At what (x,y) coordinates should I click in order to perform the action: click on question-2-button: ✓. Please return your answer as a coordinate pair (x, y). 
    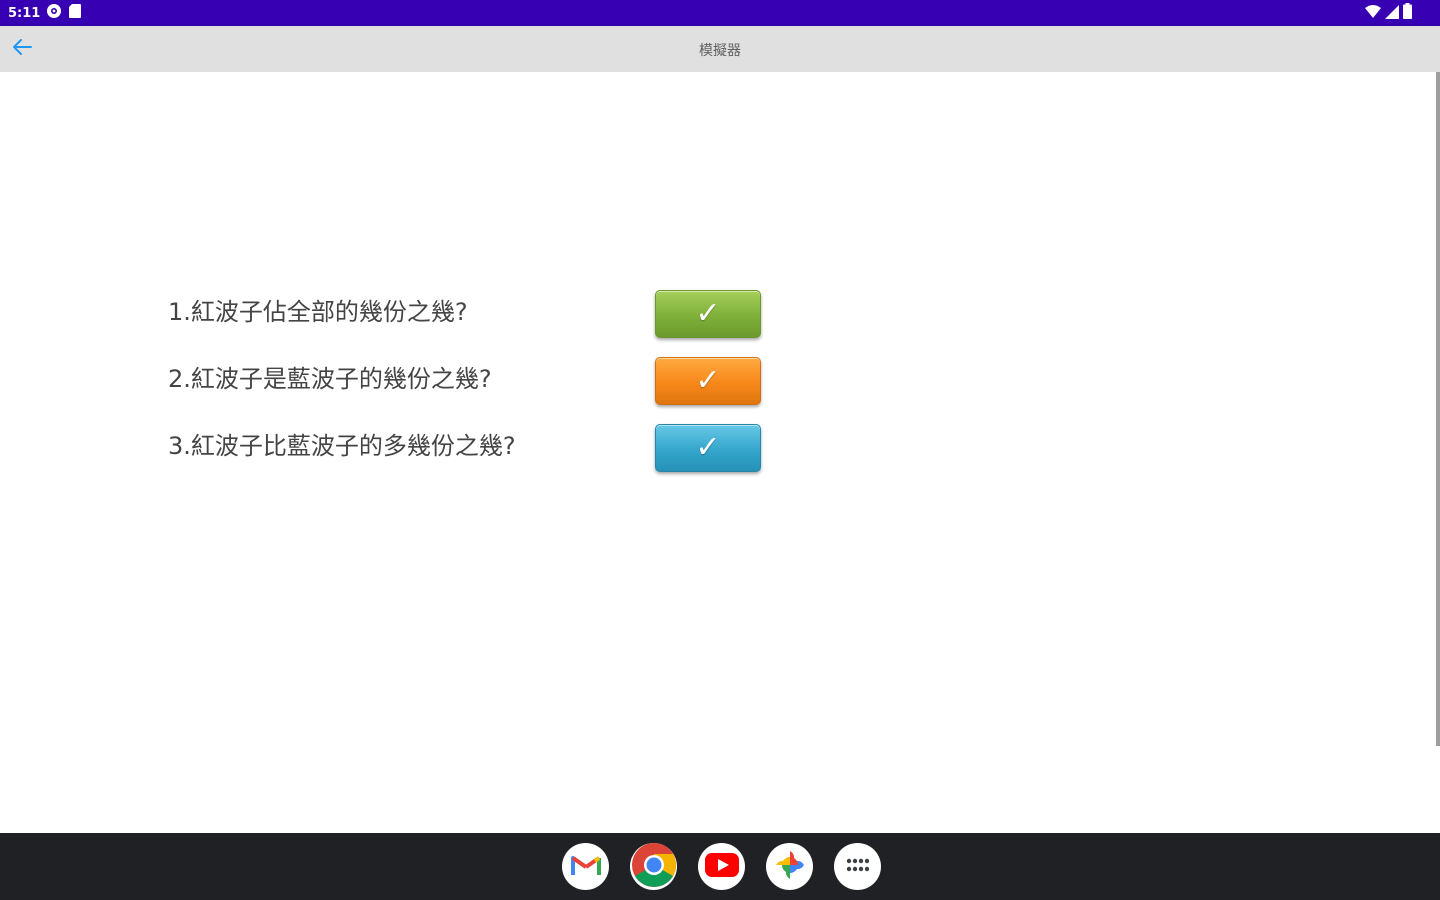
    Looking at the image, I should click on (708, 381).